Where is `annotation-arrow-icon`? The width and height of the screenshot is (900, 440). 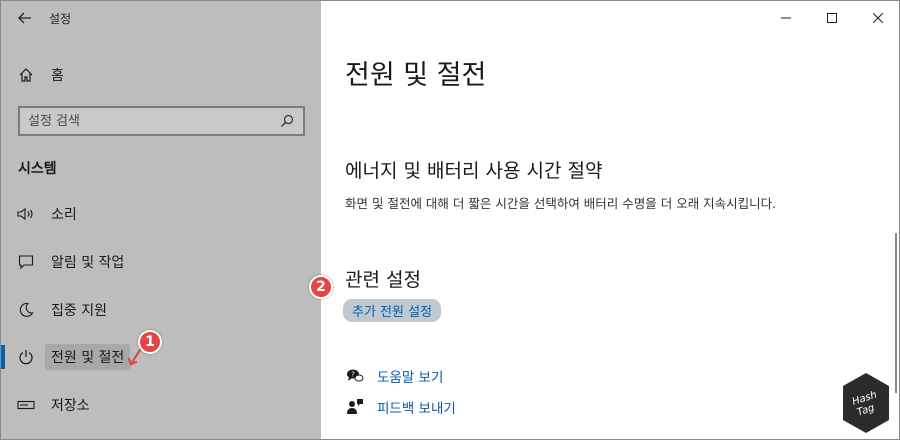 annotation-arrow-icon is located at coordinates (135, 358).